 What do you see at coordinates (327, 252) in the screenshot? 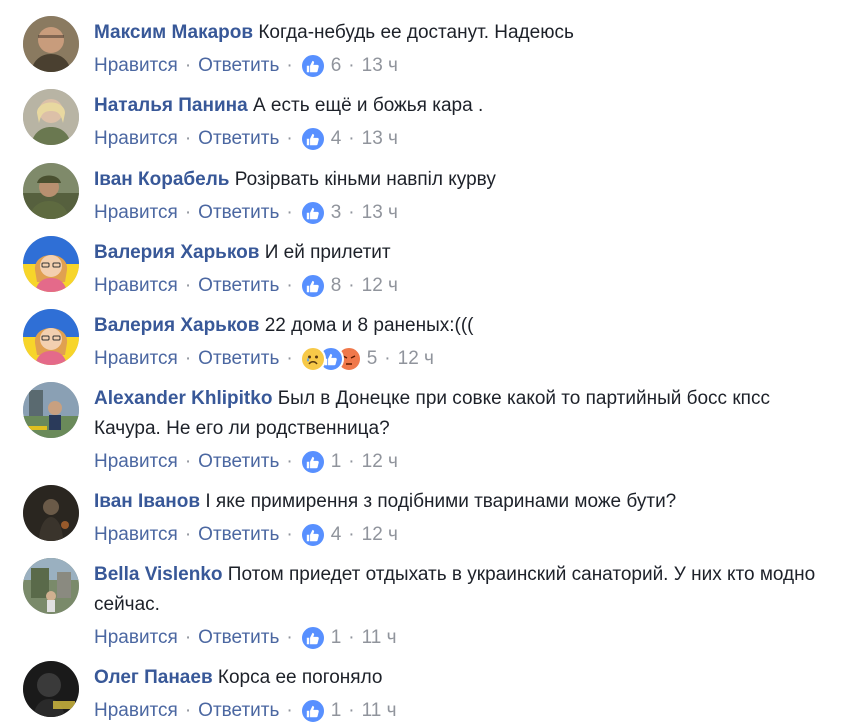
I see `comment-text: И ей прилетит` at bounding box center [327, 252].